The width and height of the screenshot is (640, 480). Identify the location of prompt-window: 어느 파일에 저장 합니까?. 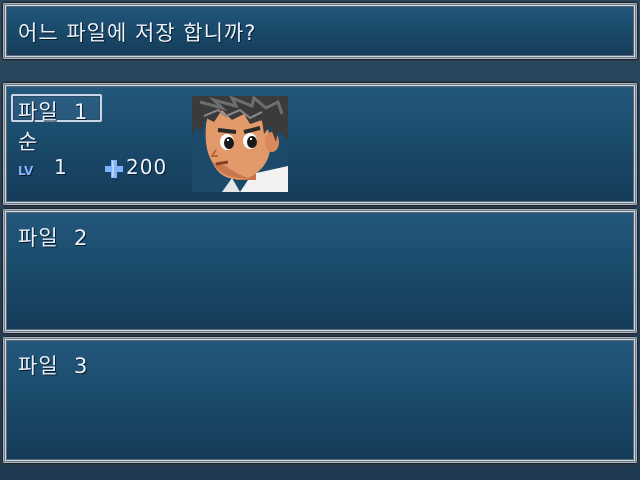
(320, 31).